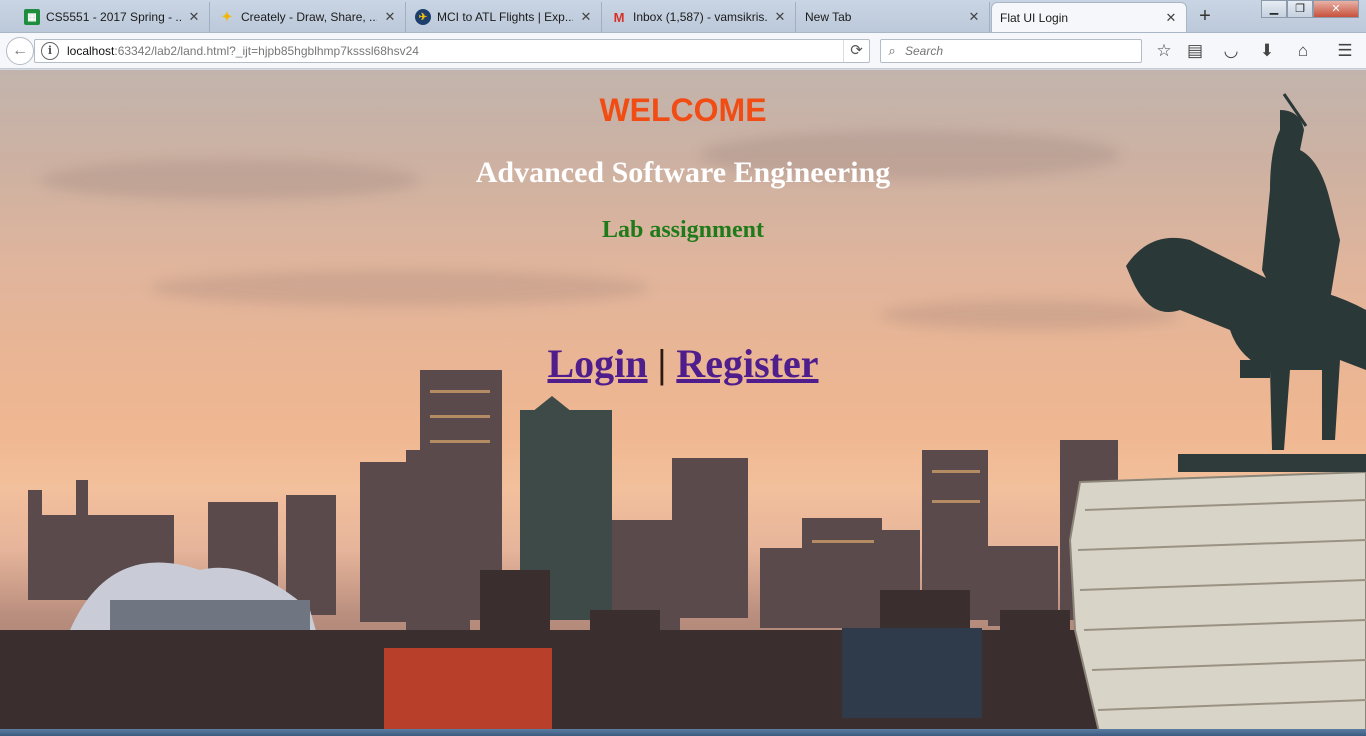 Image resolution: width=1366 pixels, height=736 pixels. I want to click on tab-inbox: M Inbox (1,587) - vamsikris... ✕, so click(699, 17).